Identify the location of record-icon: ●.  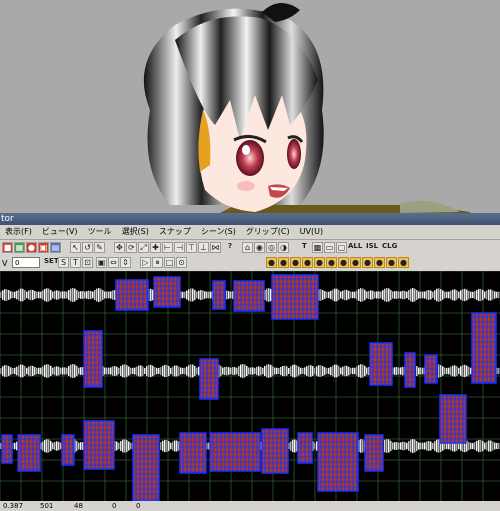
(31, 247).